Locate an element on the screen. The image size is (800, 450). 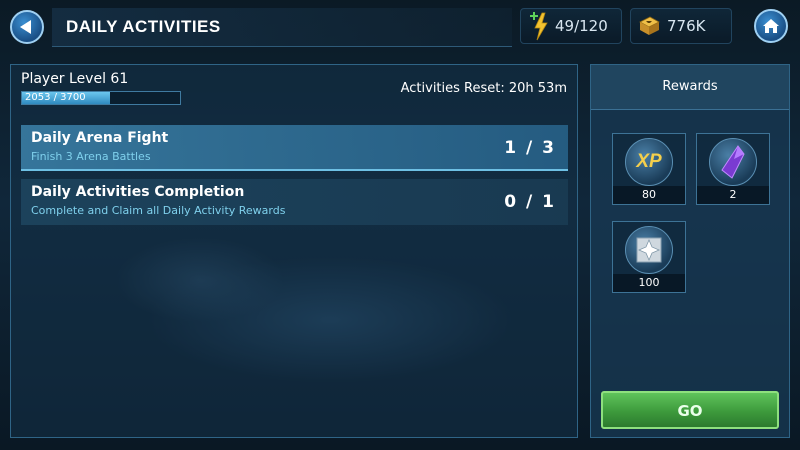
xp-icon-text: XP is located at coordinates (649, 161).